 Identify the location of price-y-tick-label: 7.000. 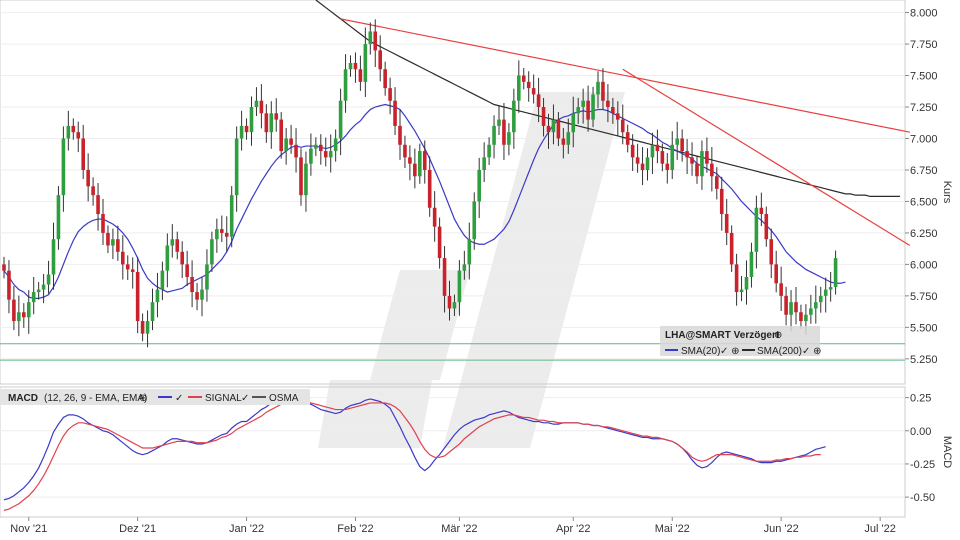
(924, 139).